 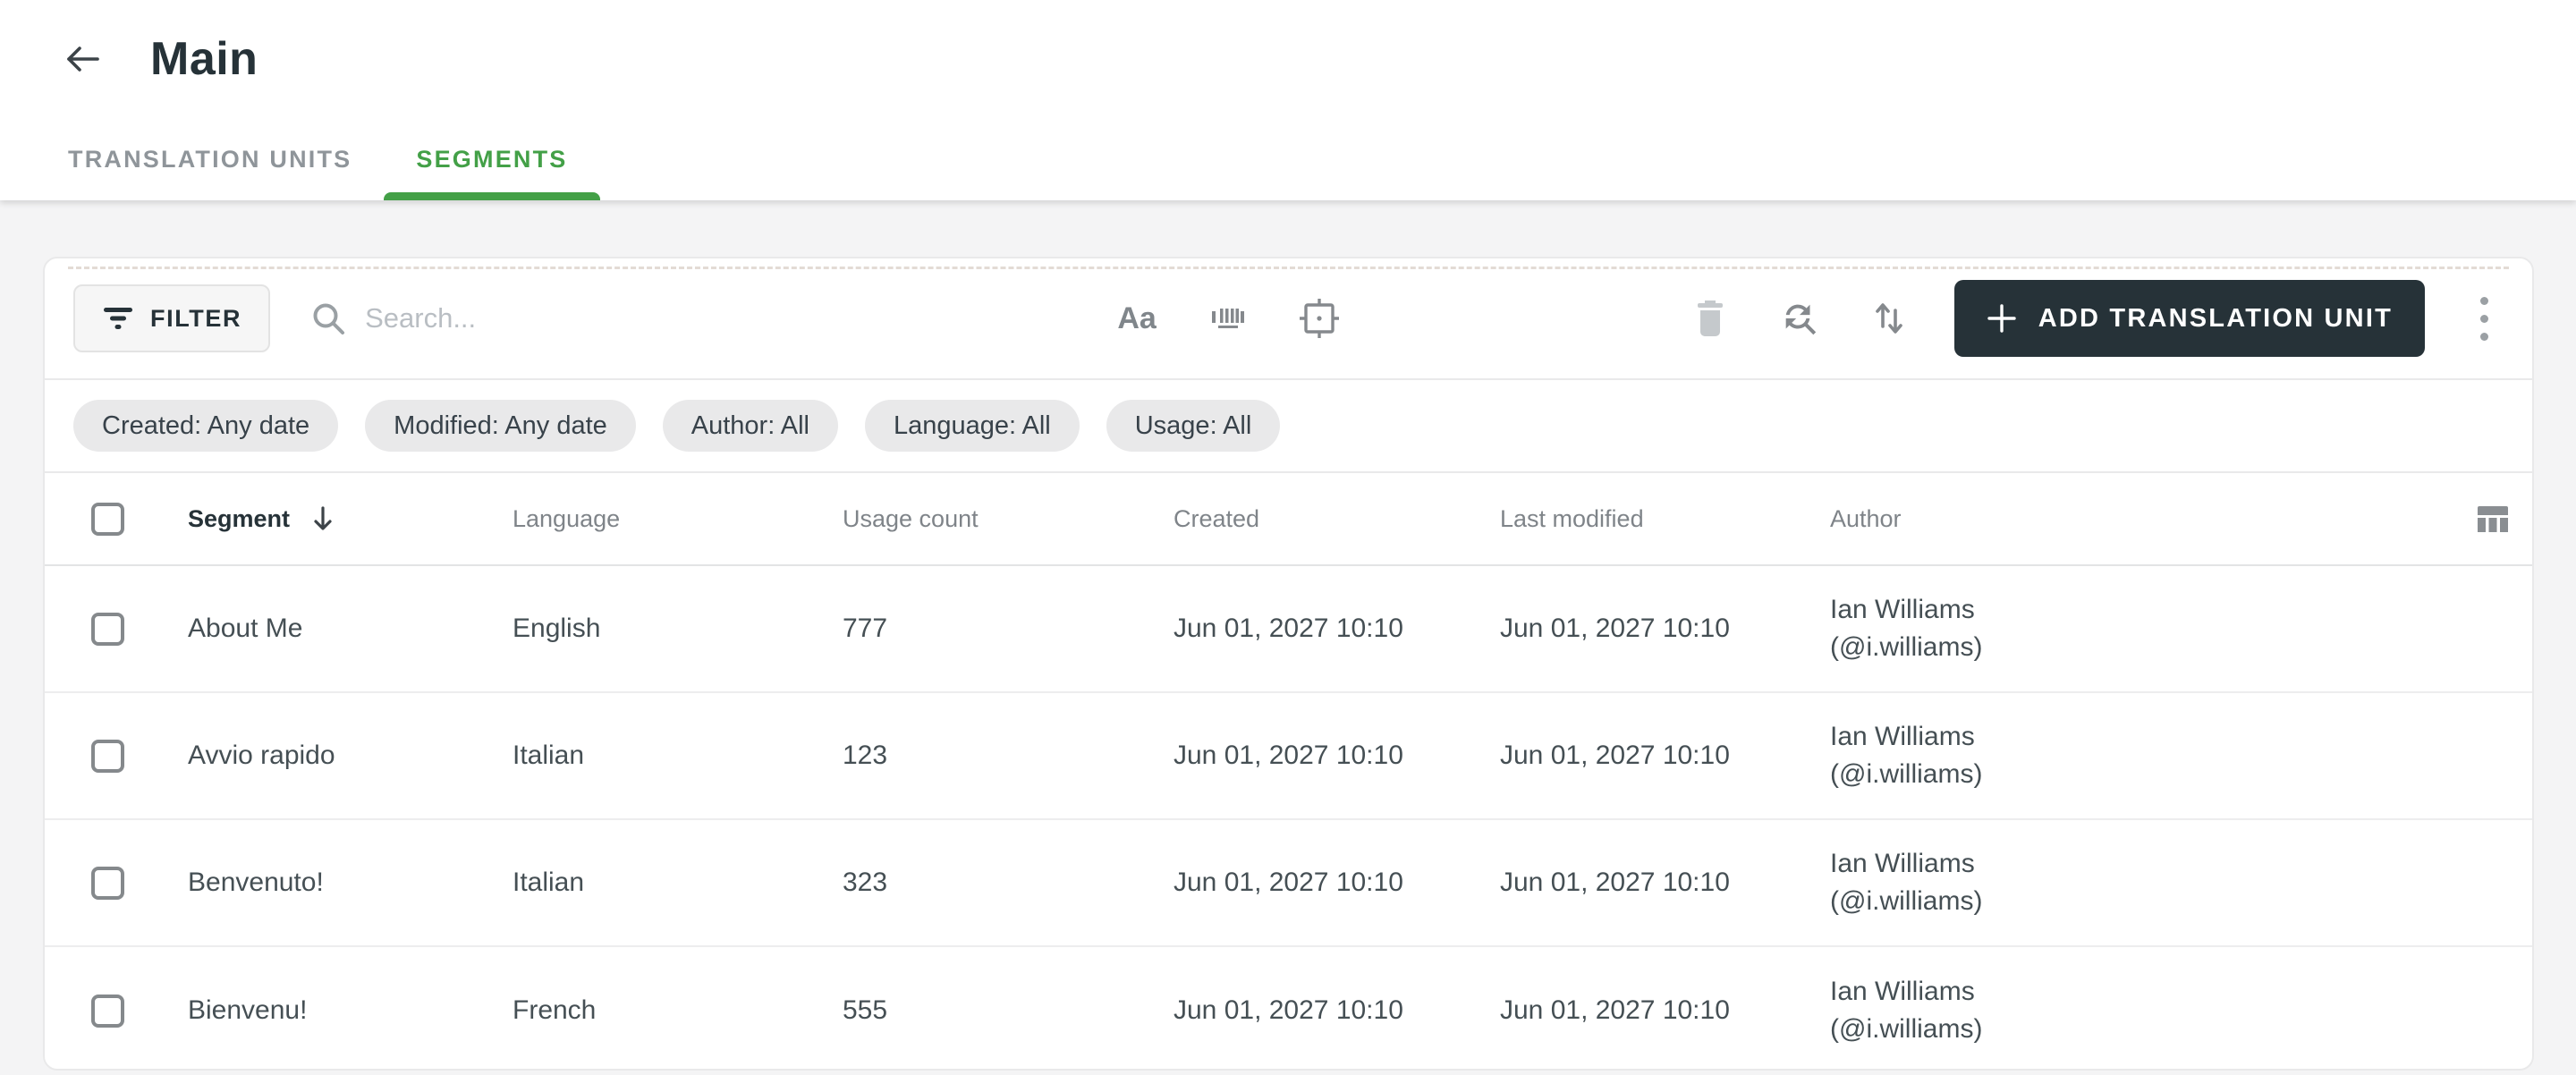 I want to click on chip-language: Language: All, so click(x=972, y=426).